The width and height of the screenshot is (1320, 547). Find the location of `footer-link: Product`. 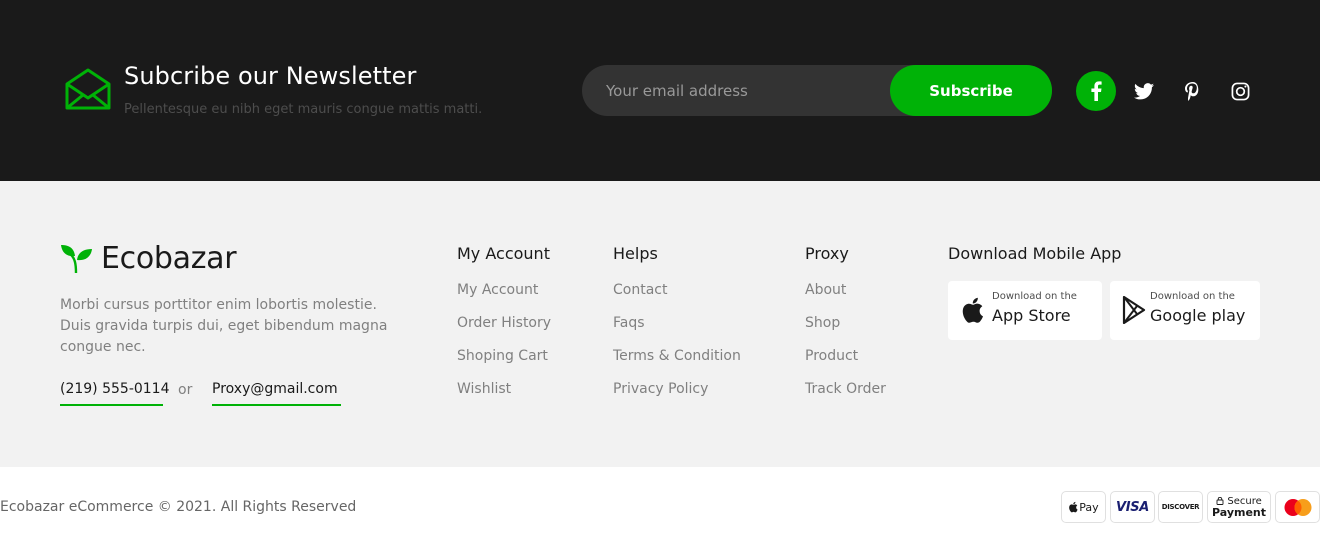

footer-link: Product is located at coordinates (845, 364).